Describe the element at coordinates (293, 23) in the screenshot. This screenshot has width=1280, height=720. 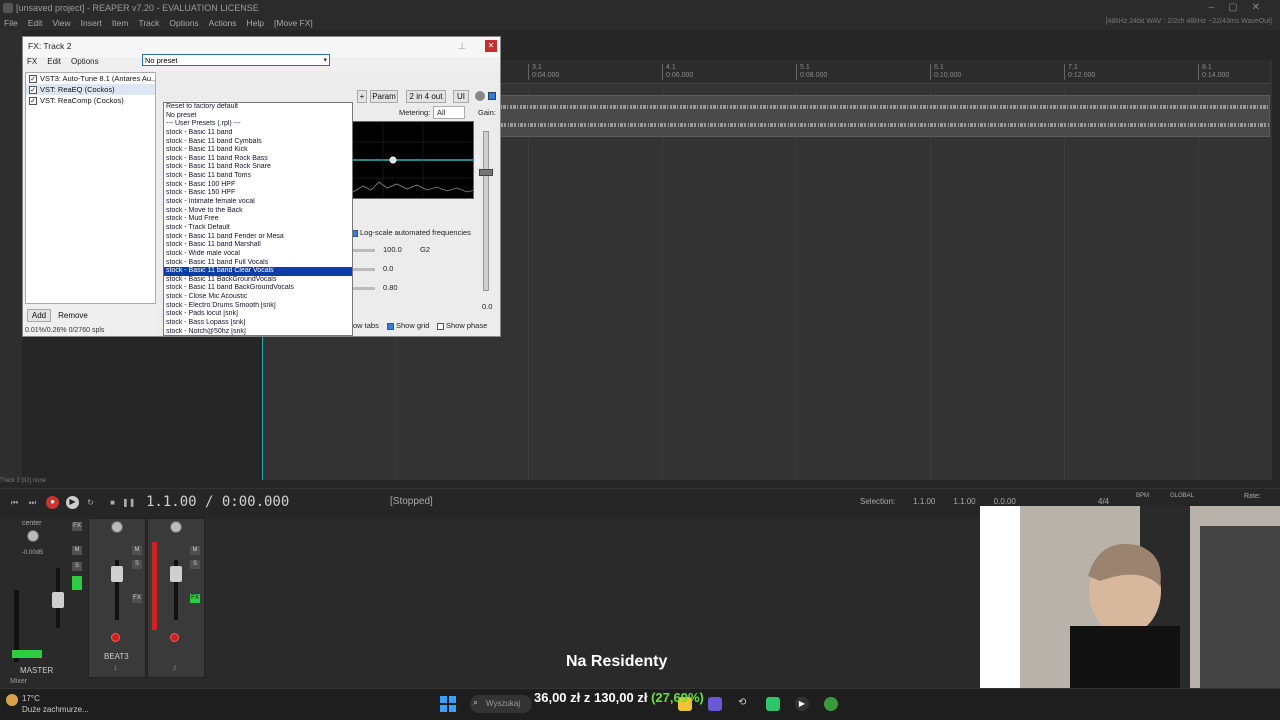
I see `menu-move-fx: [Move FX]` at that location.